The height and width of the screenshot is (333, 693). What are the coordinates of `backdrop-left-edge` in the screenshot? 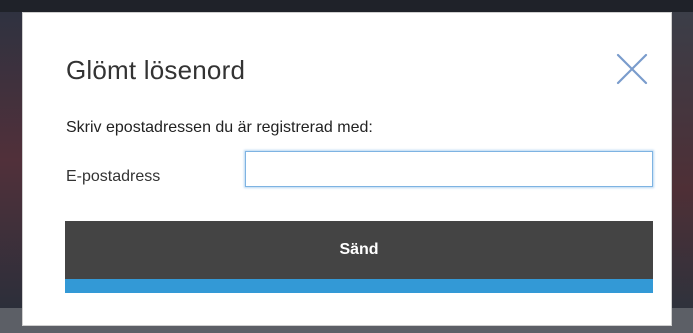 It's located at (11, 160).